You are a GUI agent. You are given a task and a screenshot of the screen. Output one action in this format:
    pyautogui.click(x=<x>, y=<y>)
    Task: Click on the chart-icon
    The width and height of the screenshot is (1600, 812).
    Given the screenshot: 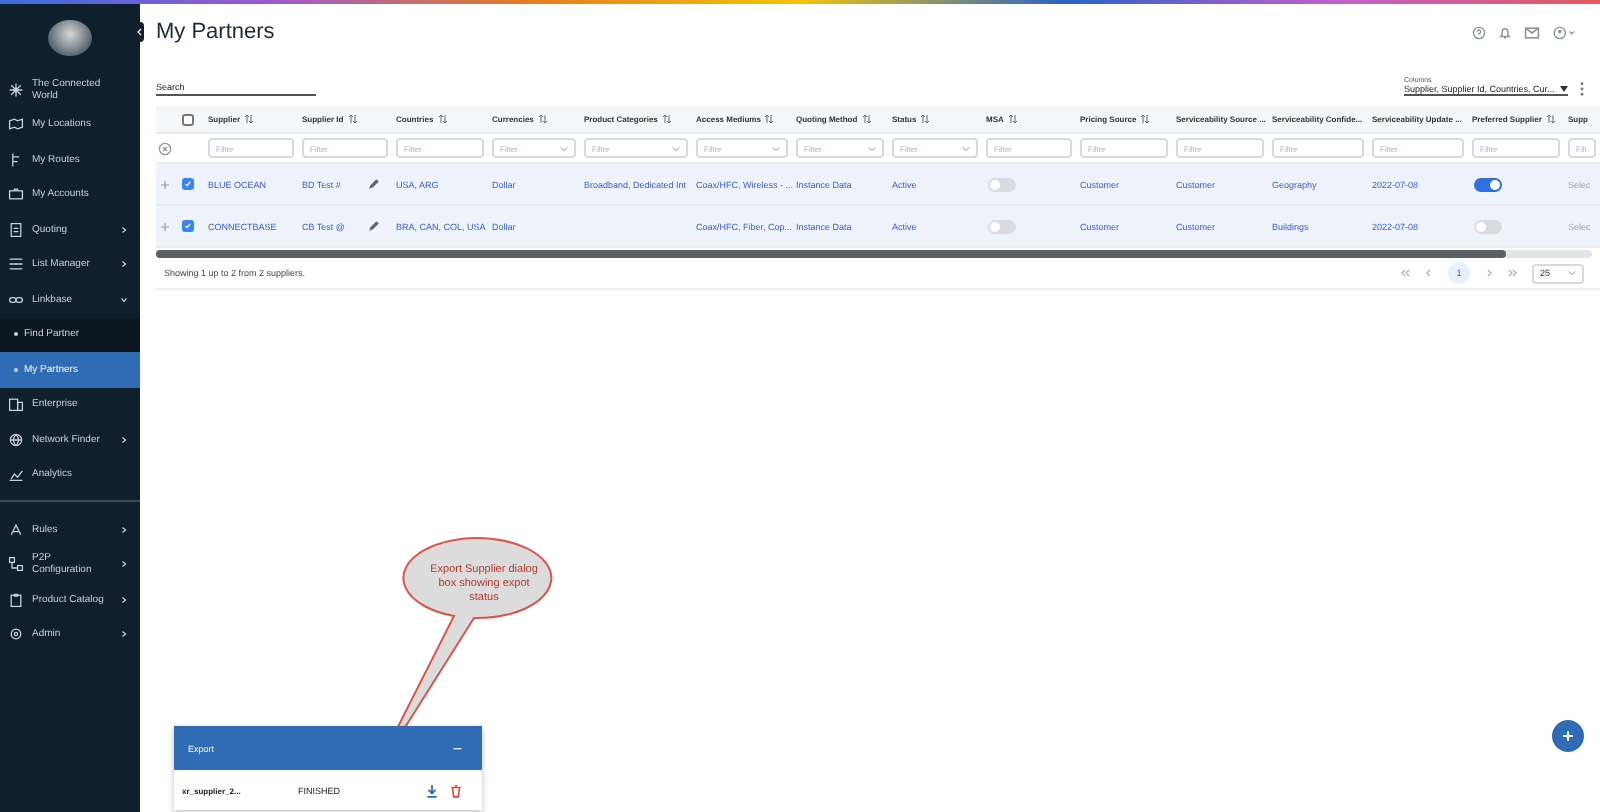 What is the action you would take?
    pyautogui.click(x=16, y=474)
    